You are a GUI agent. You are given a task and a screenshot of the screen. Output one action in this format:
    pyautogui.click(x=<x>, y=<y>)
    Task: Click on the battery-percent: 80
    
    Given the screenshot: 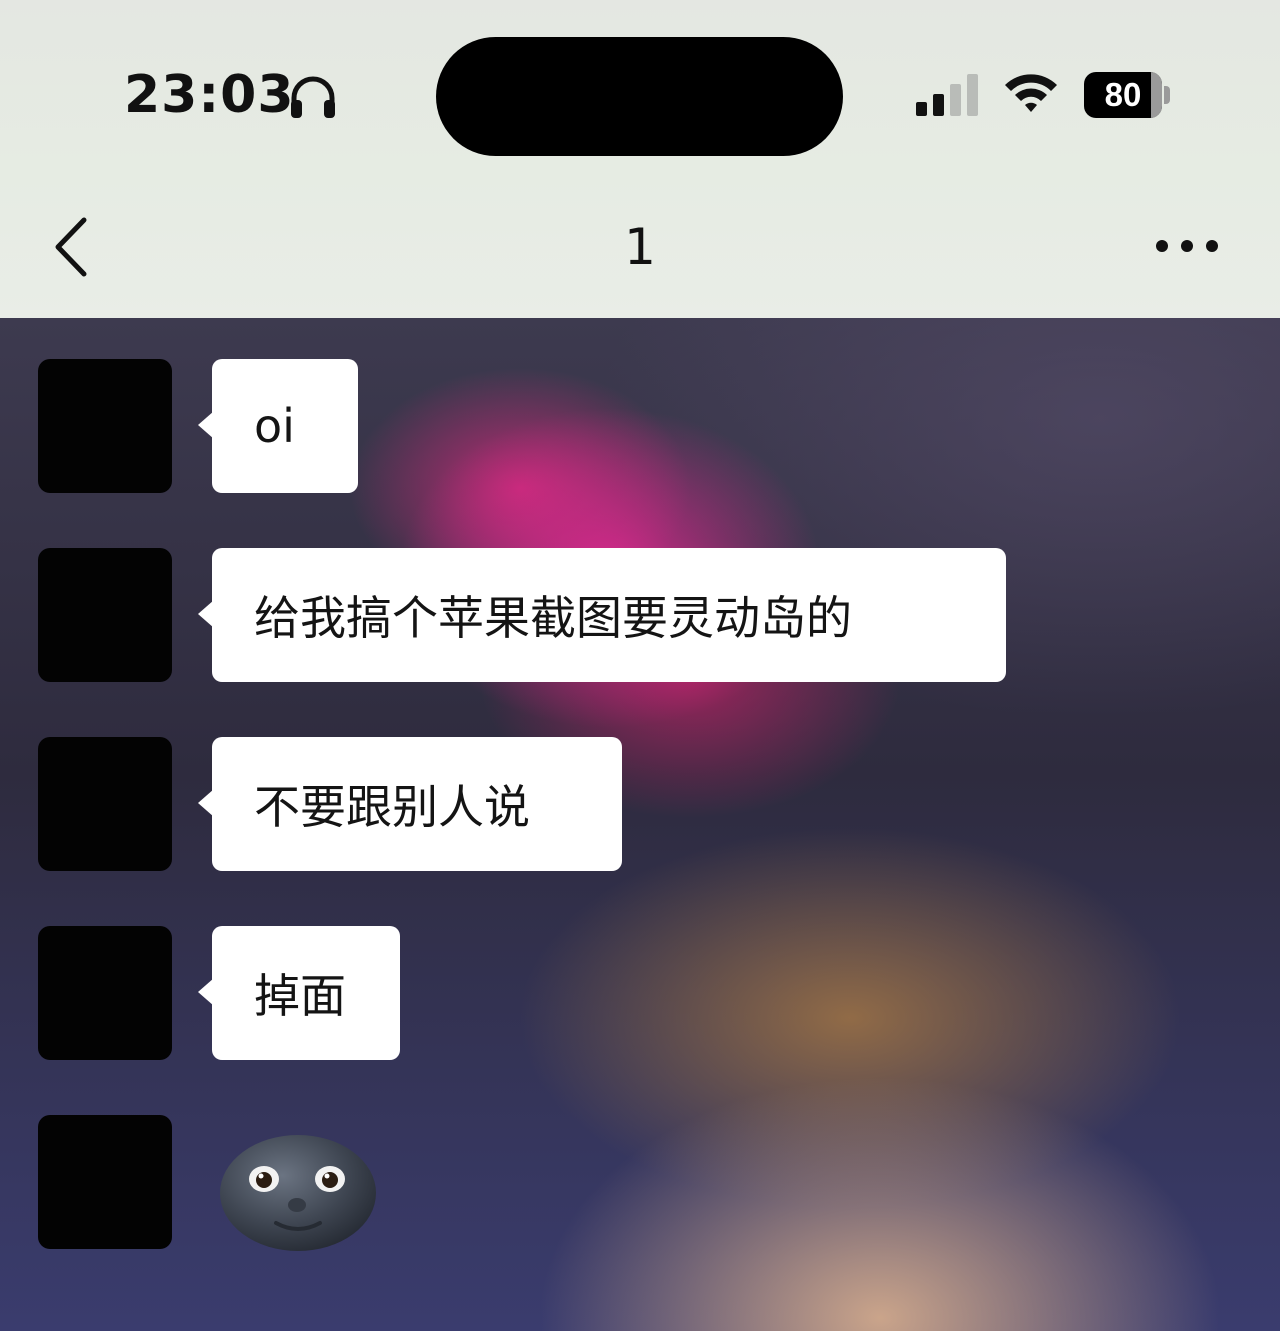 What is the action you would take?
    pyautogui.click(x=1123, y=94)
    